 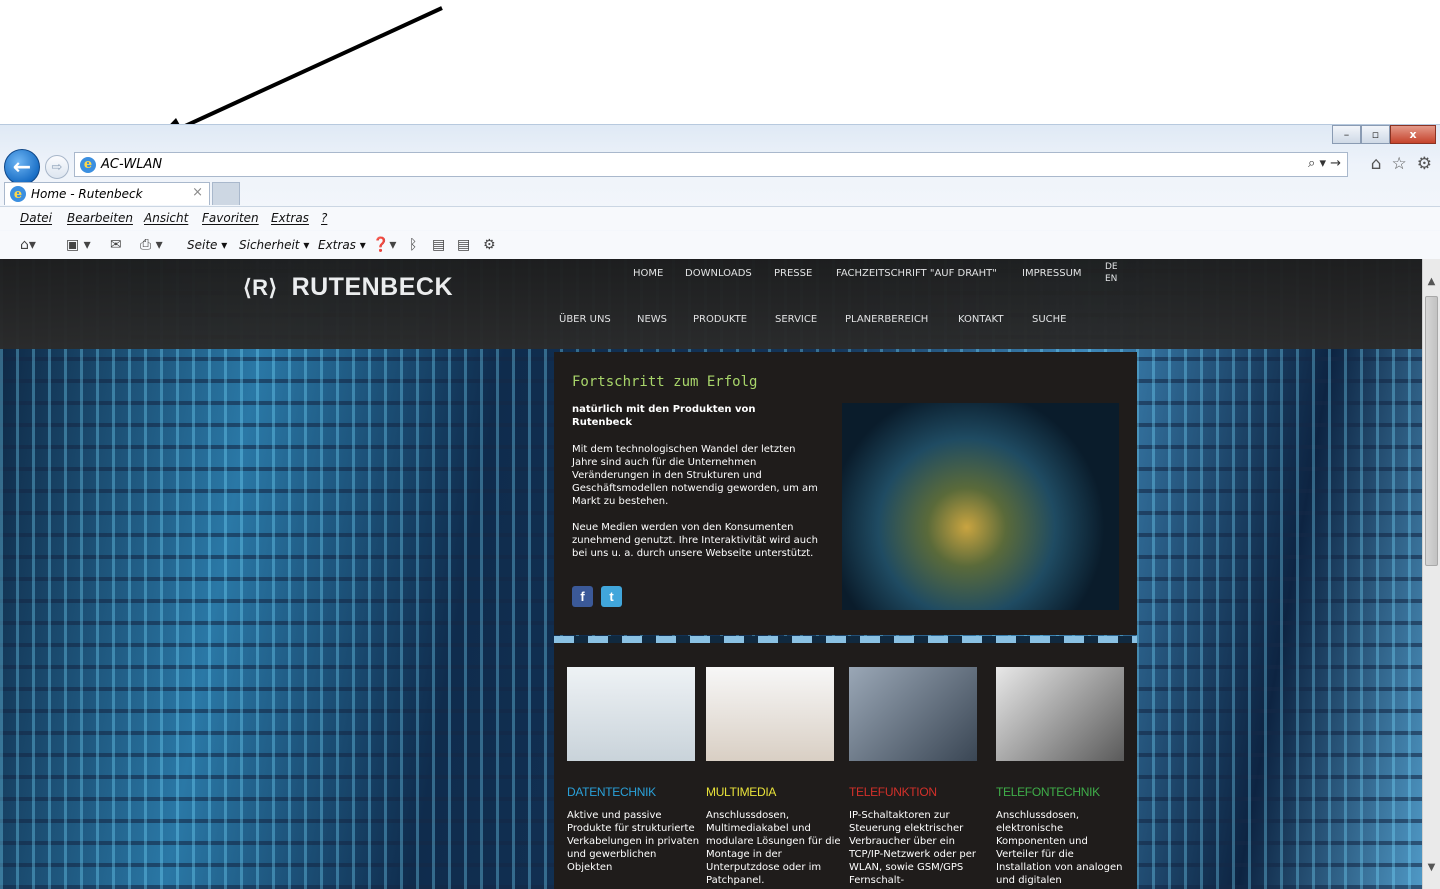 What do you see at coordinates (28, 245) in the screenshot?
I see `home-icon: ⌂▾` at bounding box center [28, 245].